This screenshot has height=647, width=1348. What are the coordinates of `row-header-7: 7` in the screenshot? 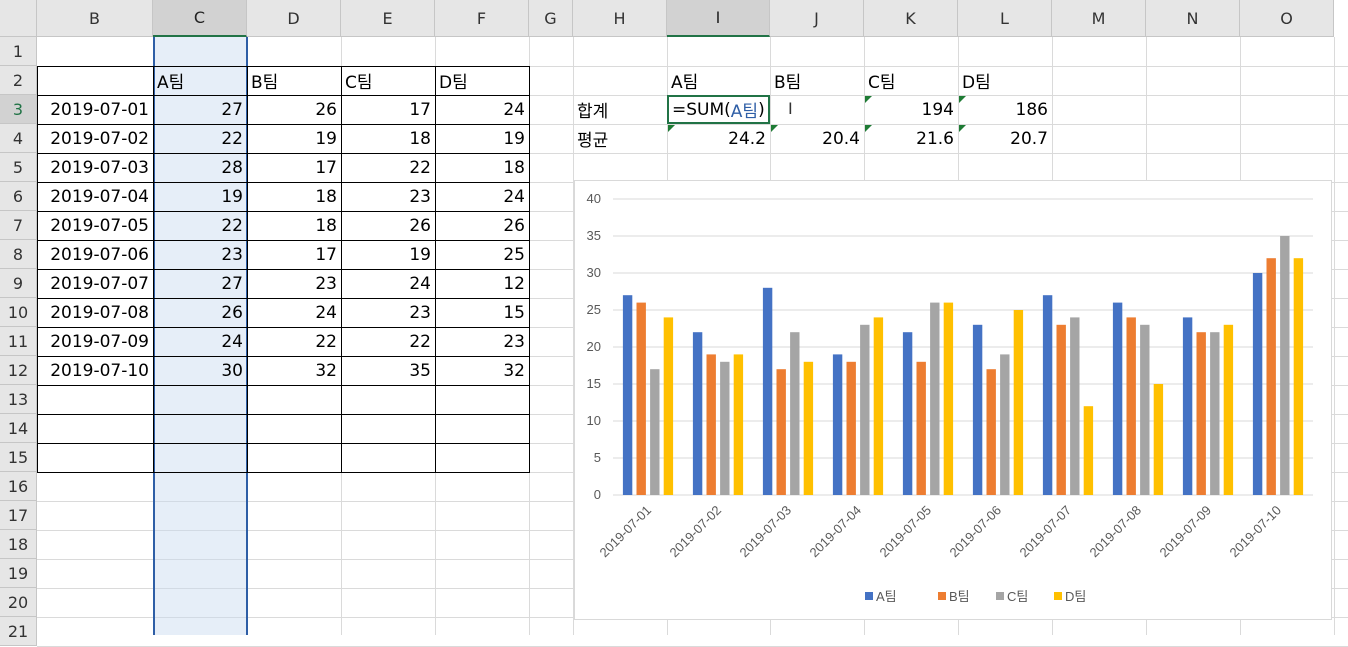 It's located at (18, 225).